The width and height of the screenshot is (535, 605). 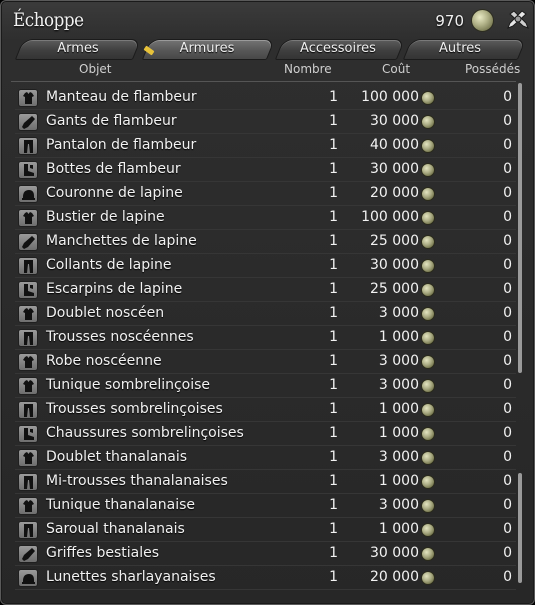 What do you see at coordinates (263, 410) in the screenshot?
I see `table-row: Trousses sombrelinçoises 1 1 000 0` at bounding box center [263, 410].